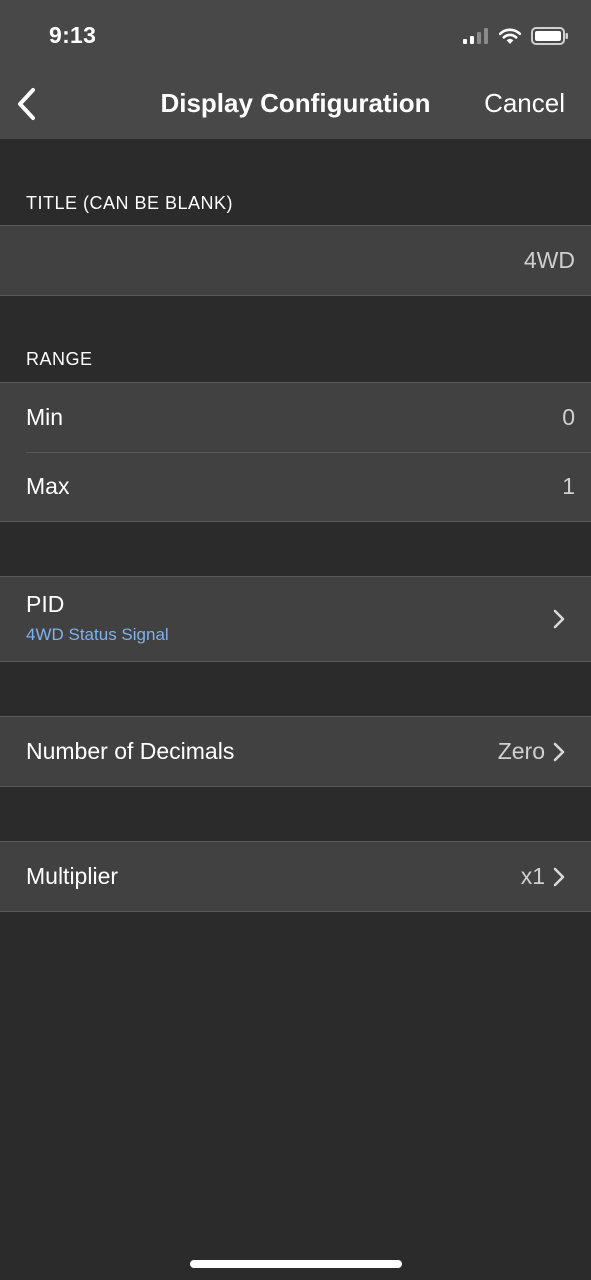 The width and height of the screenshot is (591, 1280). I want to click on home-indicator, so click(296, 1264).